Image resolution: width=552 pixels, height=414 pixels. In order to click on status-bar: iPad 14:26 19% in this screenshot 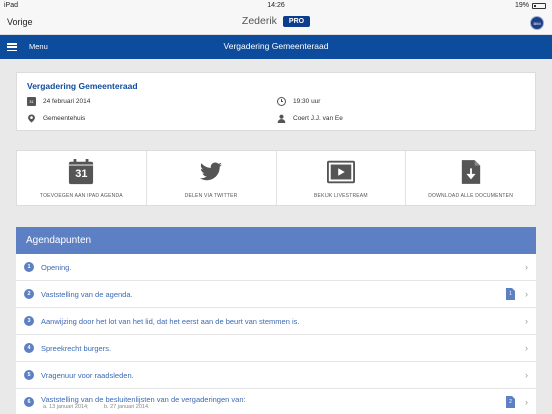, I will do `click(276, 5)`.